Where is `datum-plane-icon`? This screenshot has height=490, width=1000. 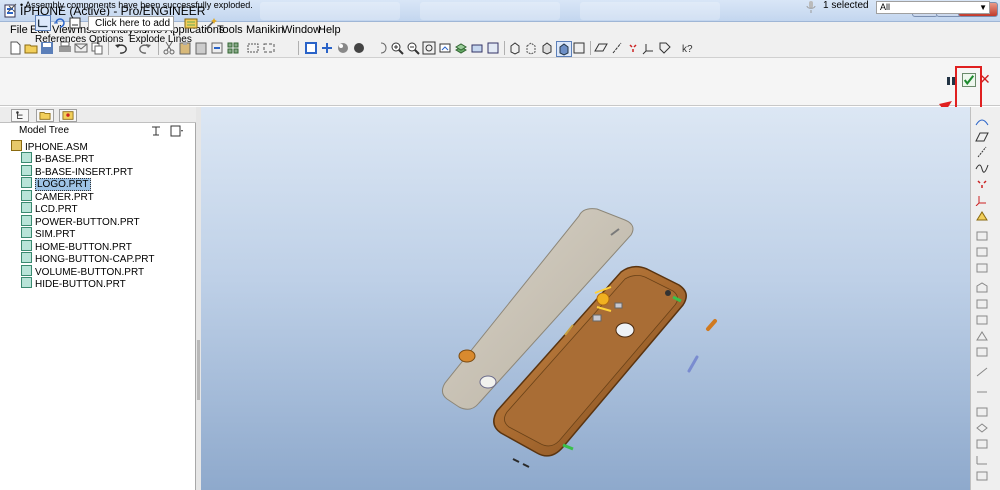
datum-plane-icon is located at coordinates (982, 137).